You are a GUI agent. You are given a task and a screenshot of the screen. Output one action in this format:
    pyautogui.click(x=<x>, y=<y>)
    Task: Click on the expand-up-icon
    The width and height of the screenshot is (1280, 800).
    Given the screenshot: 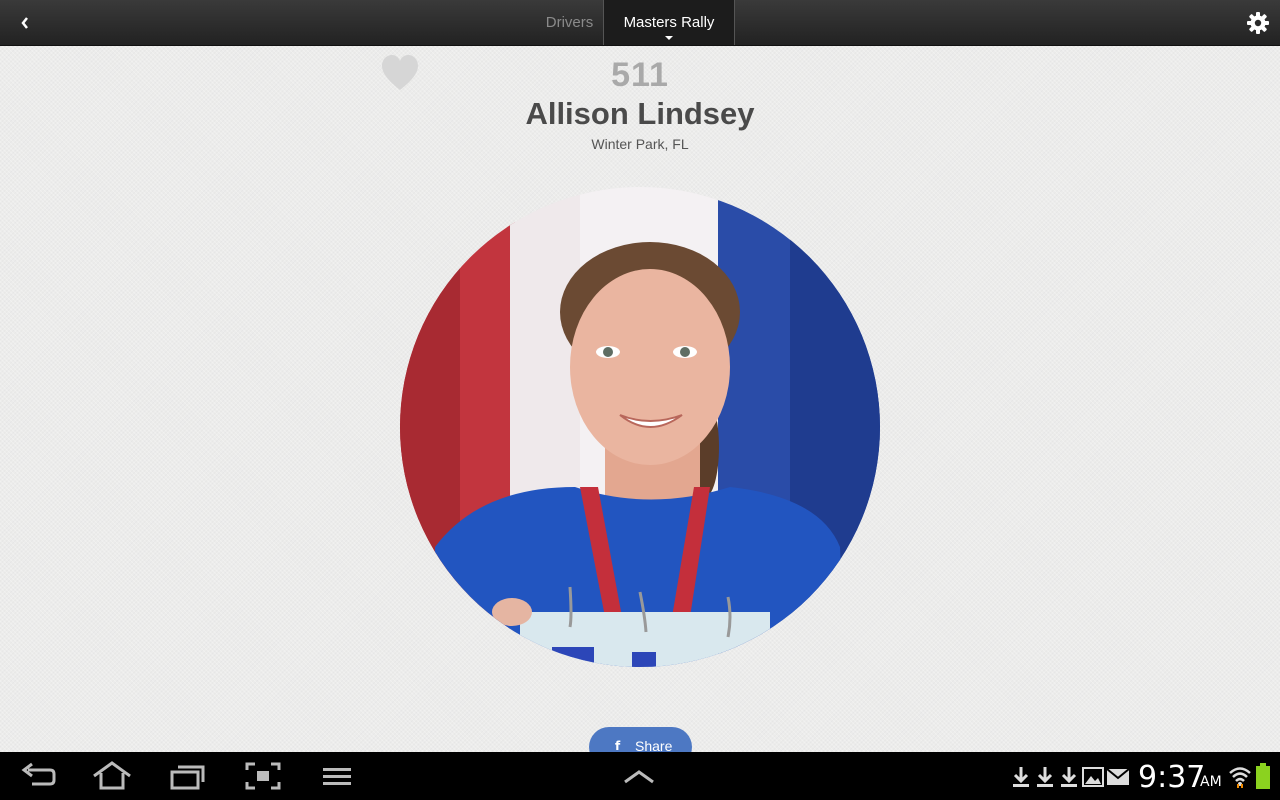 What is the action you would take?
    pyautogui.click(x=639, y=777)
    